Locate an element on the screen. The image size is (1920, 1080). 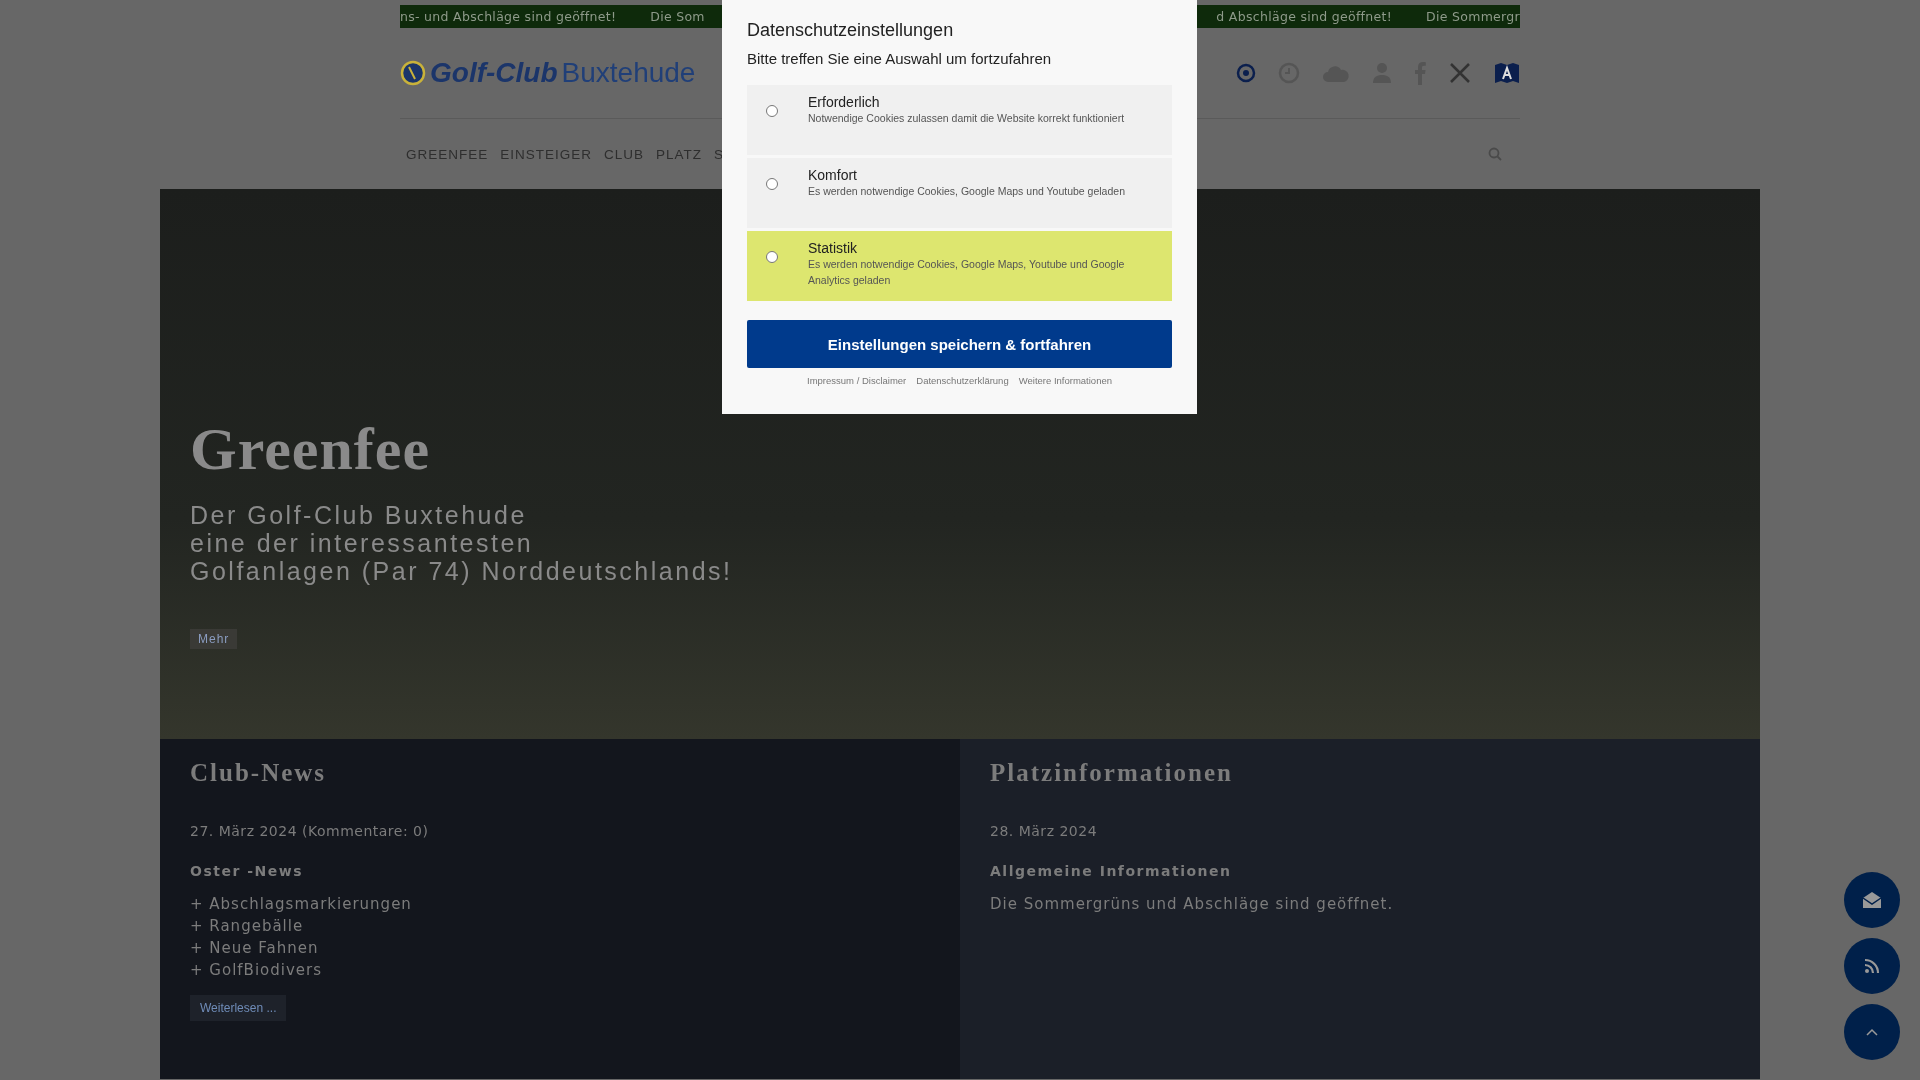
scroll-top-button is located at coordinates (1872, 1032).